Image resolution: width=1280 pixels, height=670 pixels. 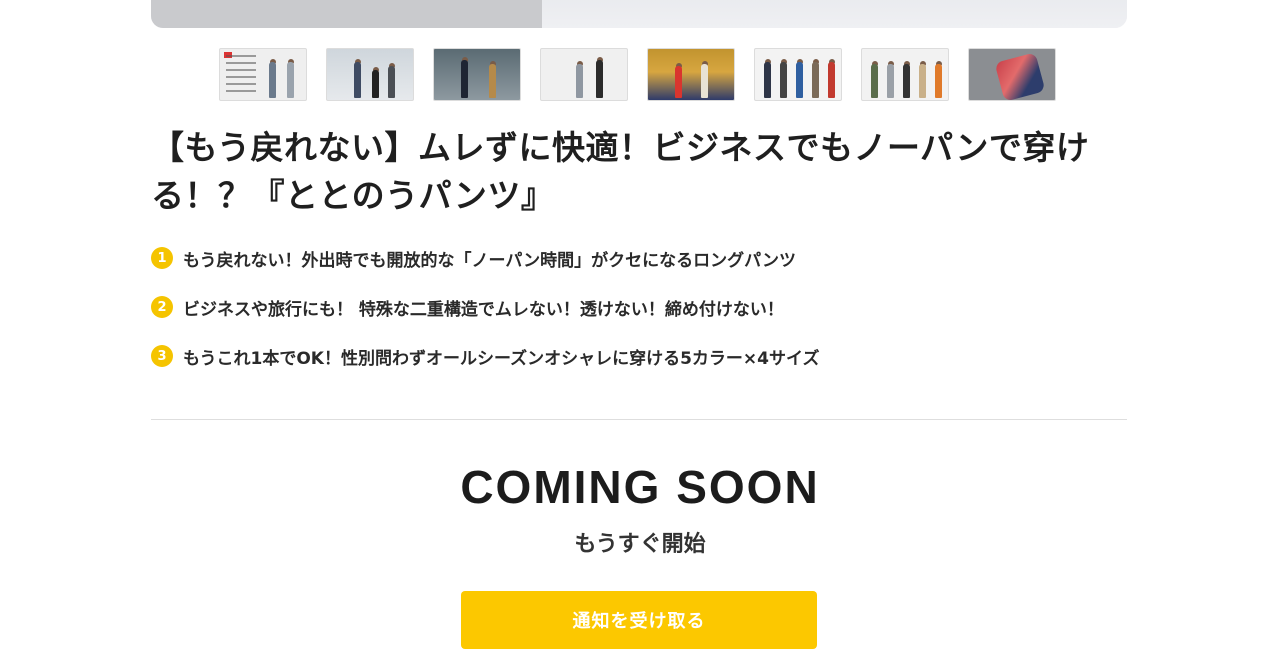 I want to click on feature-text: もう戻れない！外出時でも開放的な「ノーパン時間」がクセになるロングパンツ, so click(x=490, y=260).